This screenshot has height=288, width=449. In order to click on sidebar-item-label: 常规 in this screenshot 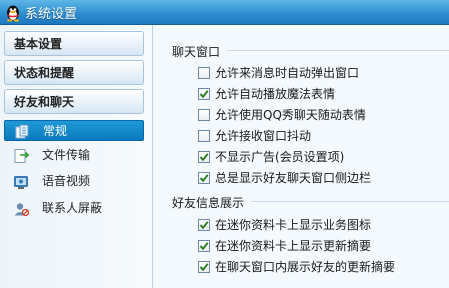, I will do `click(55, 131)`.